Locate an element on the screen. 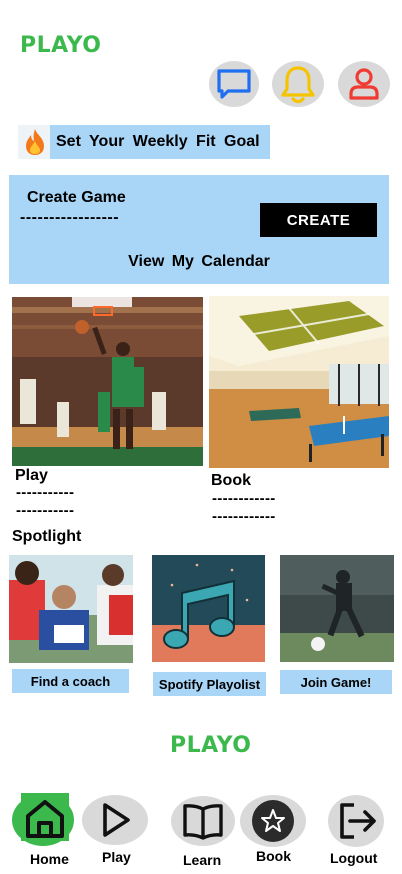 The image size is (402, 874). nav-play-label: Play is located at coordinates (116, 857).